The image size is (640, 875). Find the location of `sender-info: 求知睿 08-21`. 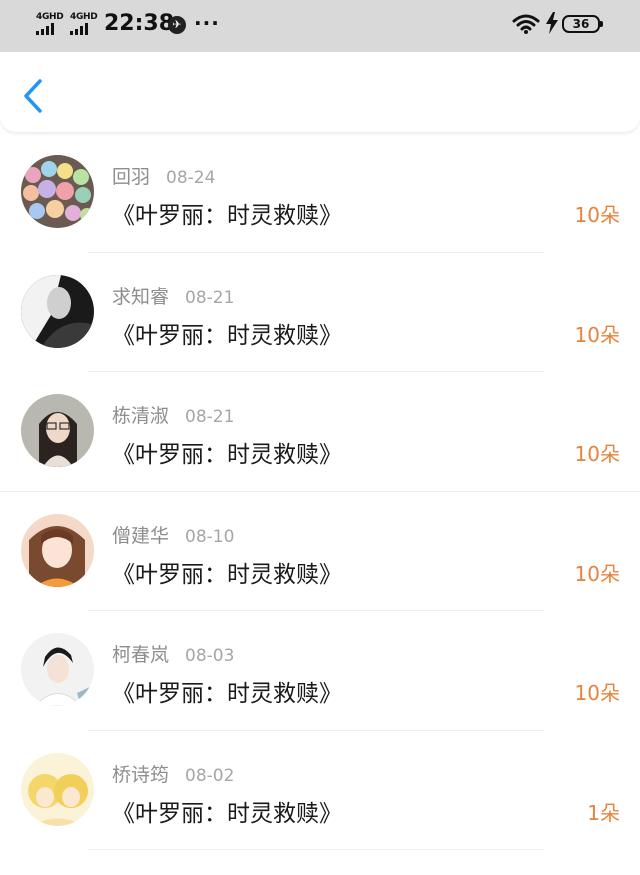

sender-info: 求知睿 08-21 is located at coordinates (173, 295).